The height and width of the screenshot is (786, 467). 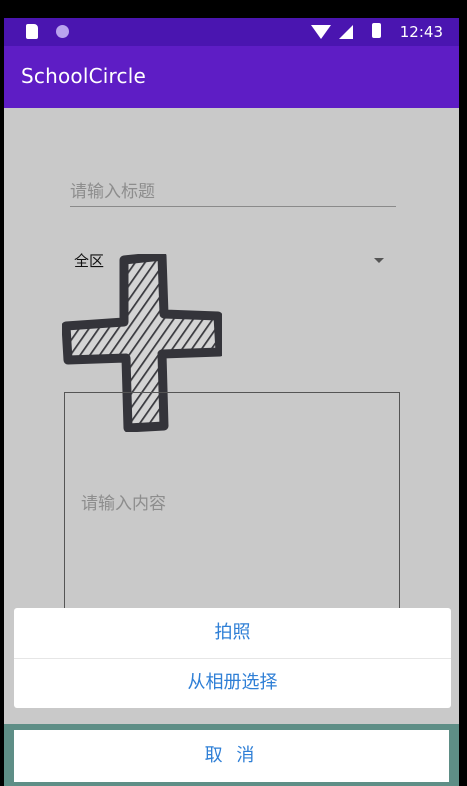 What do you see at coordinates (83, 76) in the screenshot?
I see `app-title: SchoolCircle` at bounding box center [83, 76].